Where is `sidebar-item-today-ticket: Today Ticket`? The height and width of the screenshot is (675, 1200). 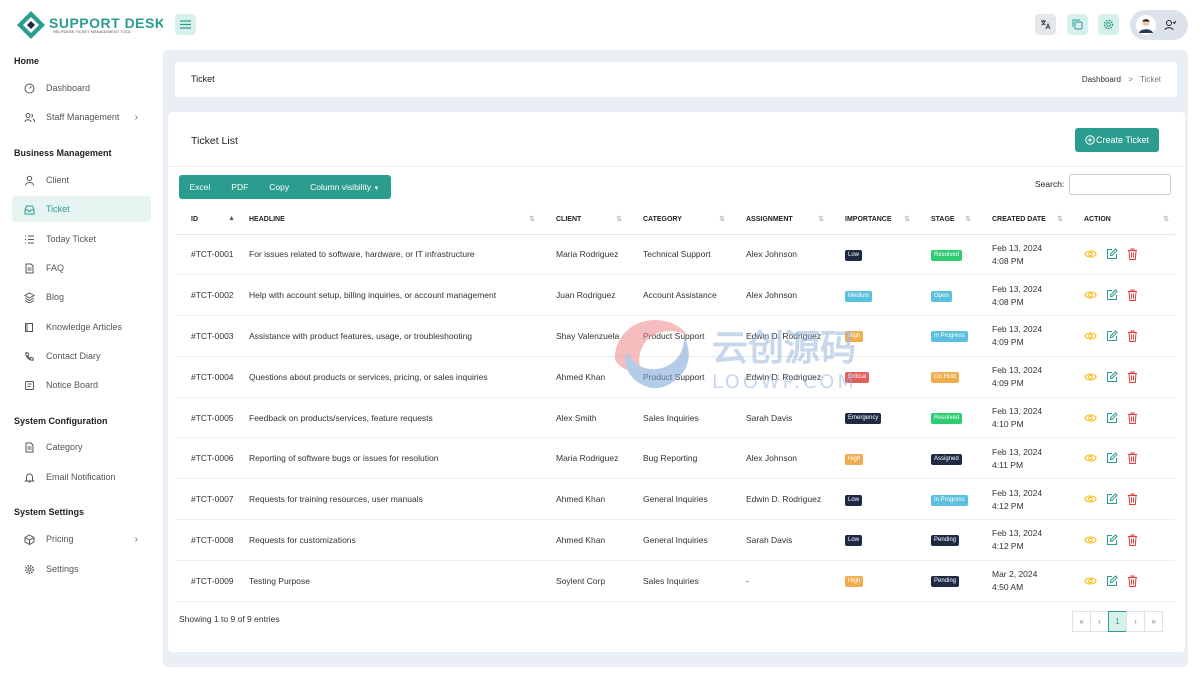 sidebar-item-today-ticket: Today Ticket is located at coordinates (81, 239).